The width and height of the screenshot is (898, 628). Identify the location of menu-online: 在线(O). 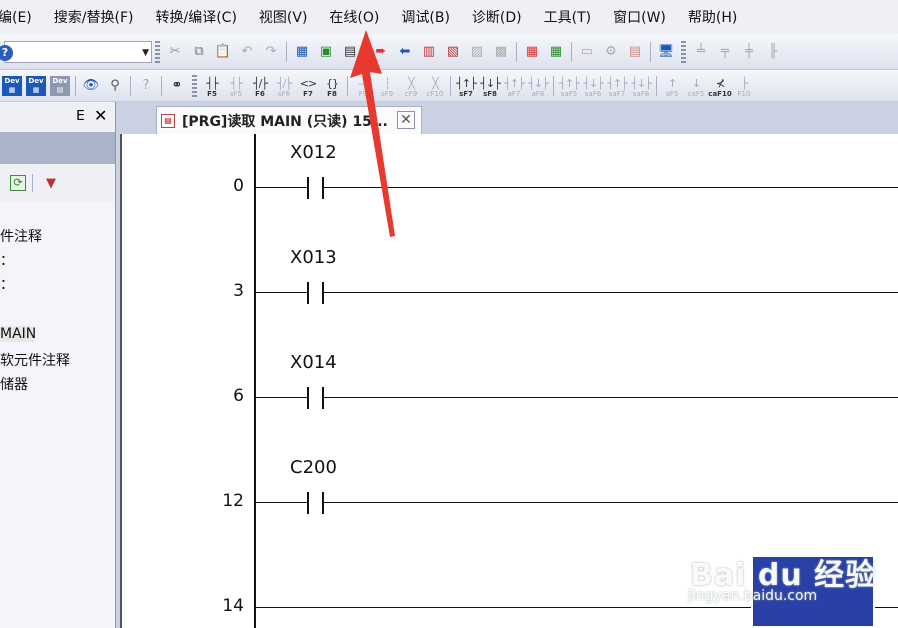
(354, 17).